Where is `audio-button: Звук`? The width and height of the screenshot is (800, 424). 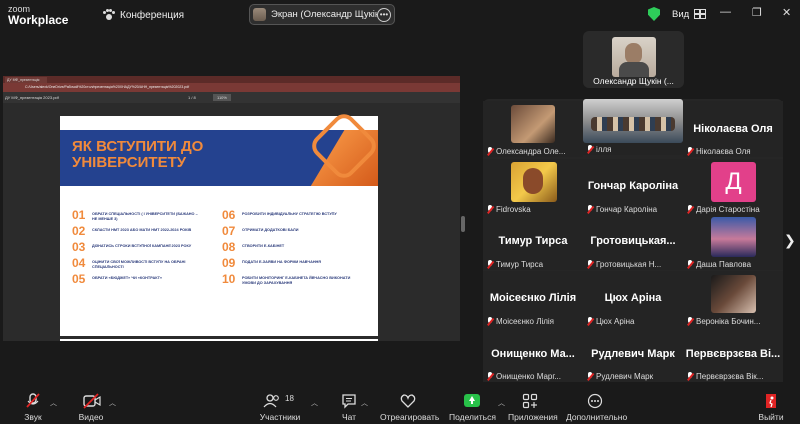
audio-button: Звук is located at coordinates (33, 406).